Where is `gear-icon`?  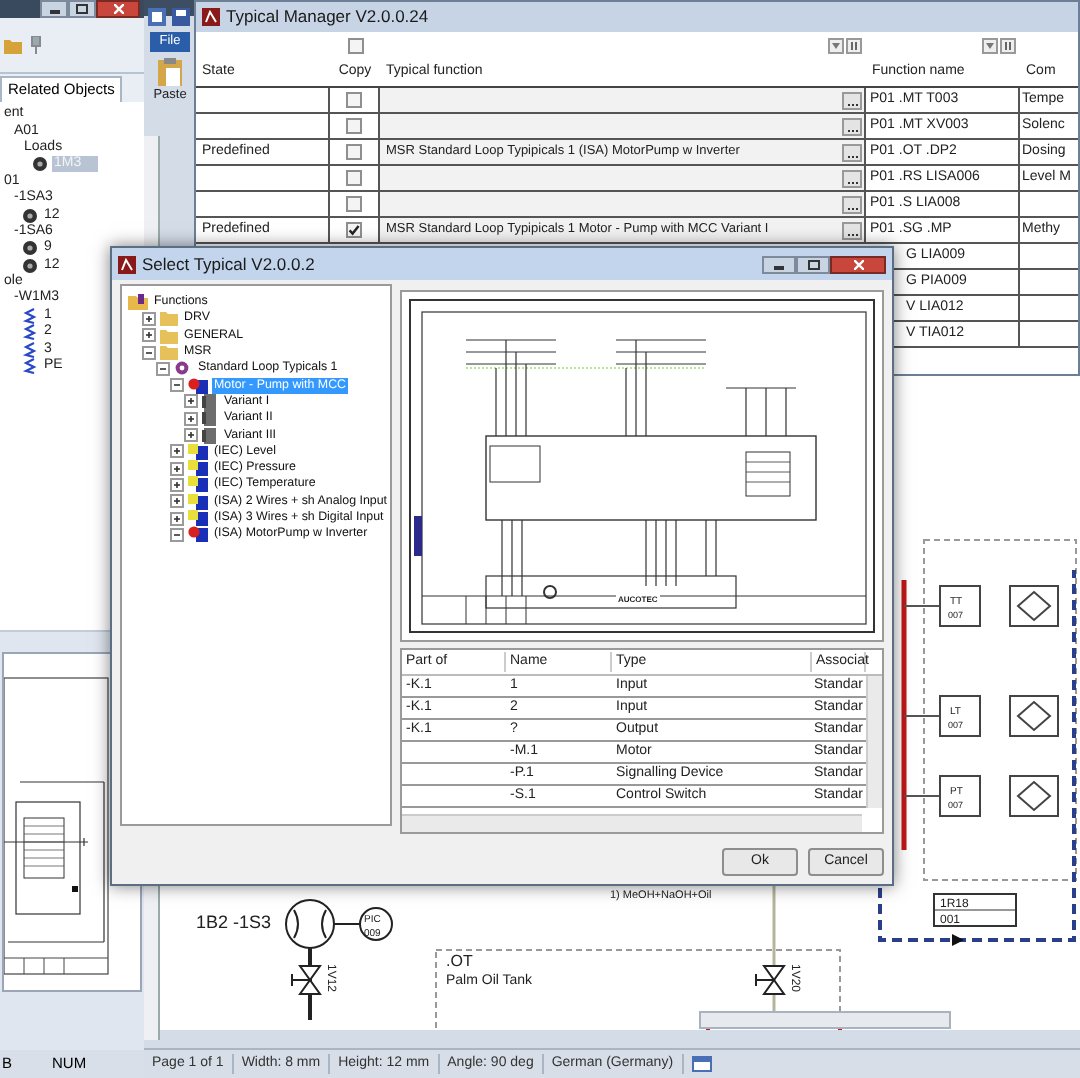
gear-icon is located at coordinates (183, 368).